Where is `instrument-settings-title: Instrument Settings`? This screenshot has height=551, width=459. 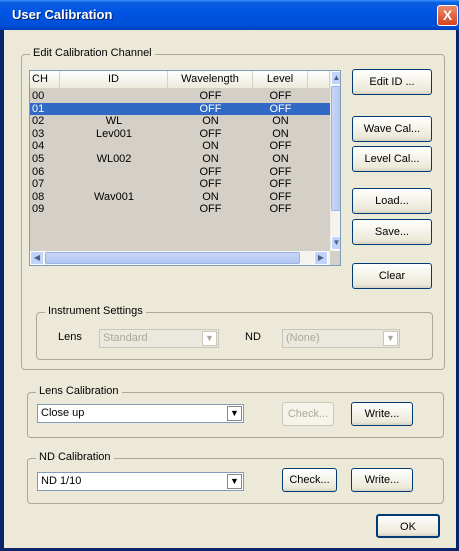 instrument-settings-title: Instrument Settings is located at coordinates (95, 311).